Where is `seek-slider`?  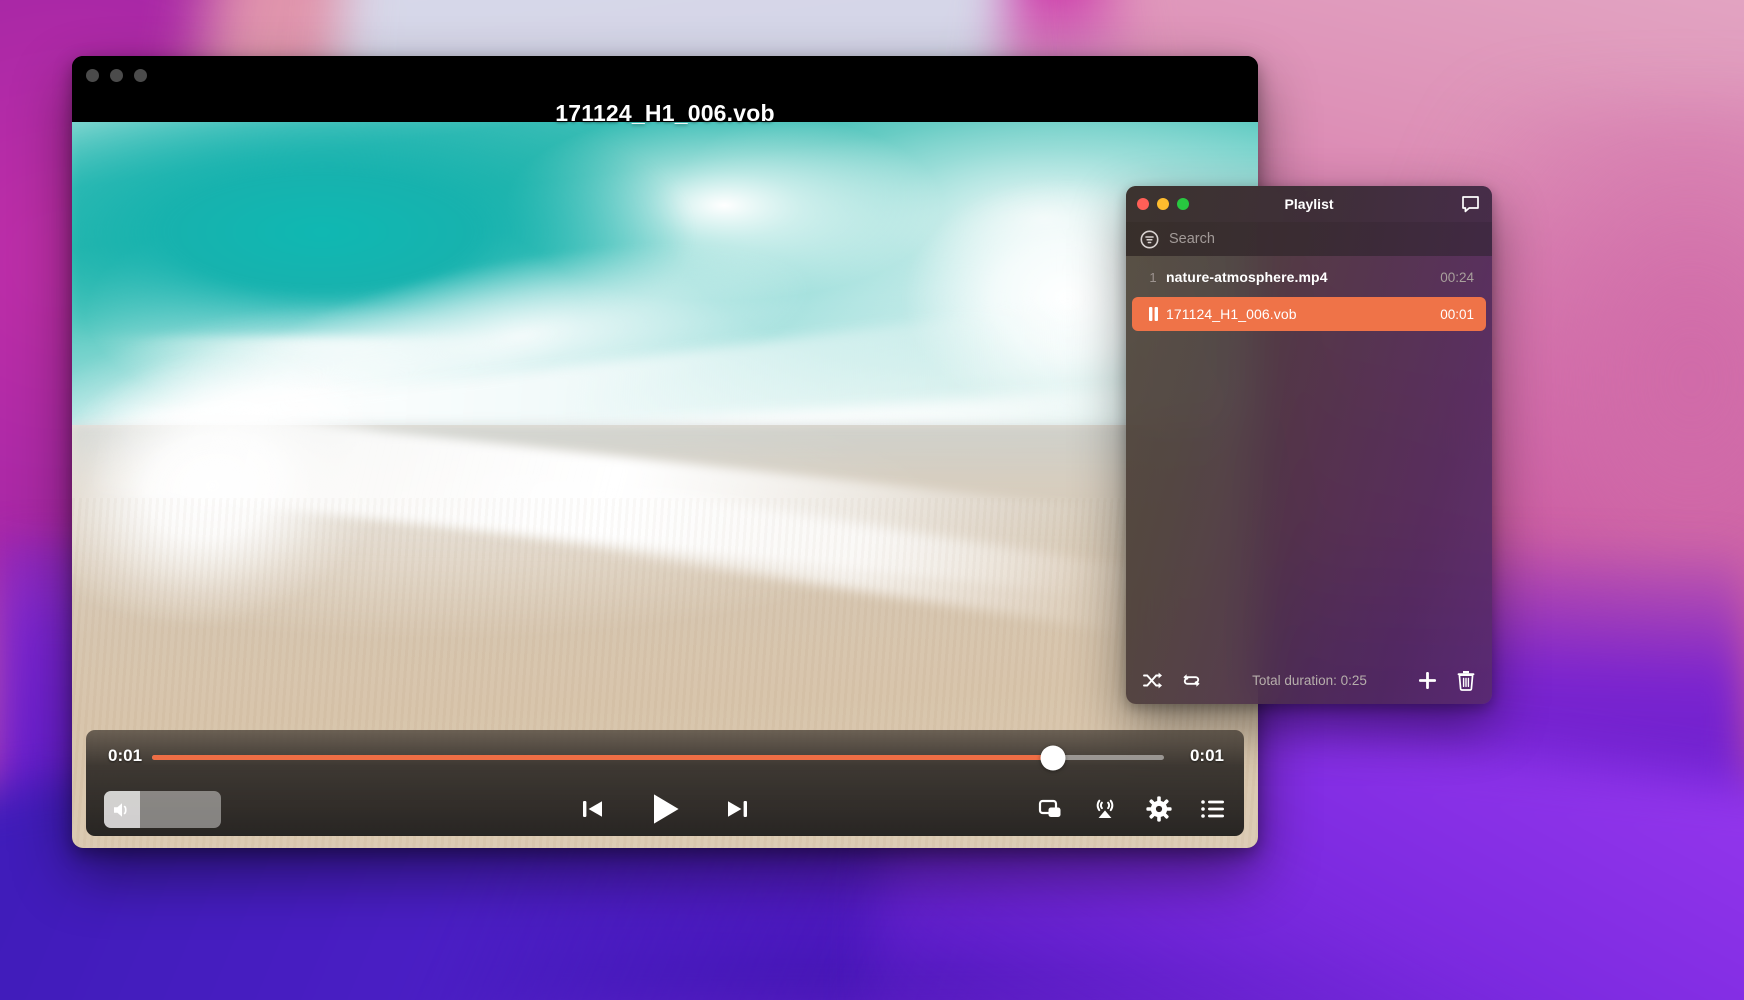 seek-slider is located at coordinates (658, 757).